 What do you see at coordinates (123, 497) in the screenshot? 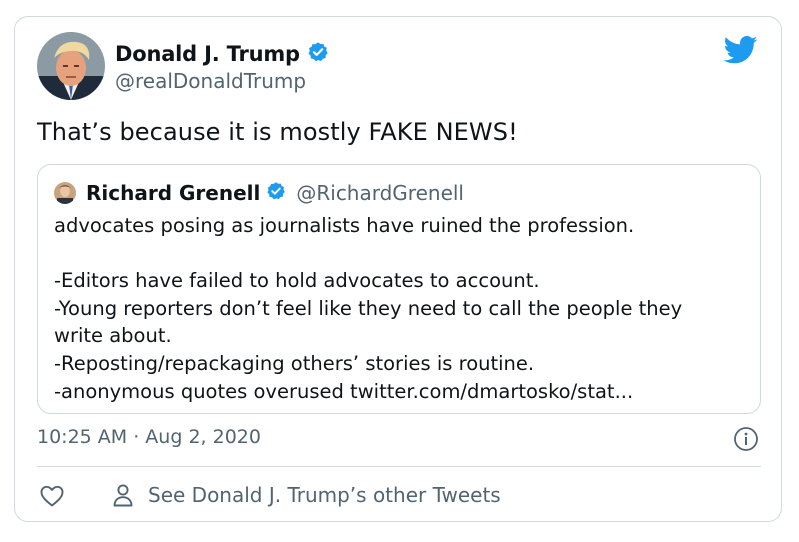
I see `person-icon` at bounding box center [123, 497].